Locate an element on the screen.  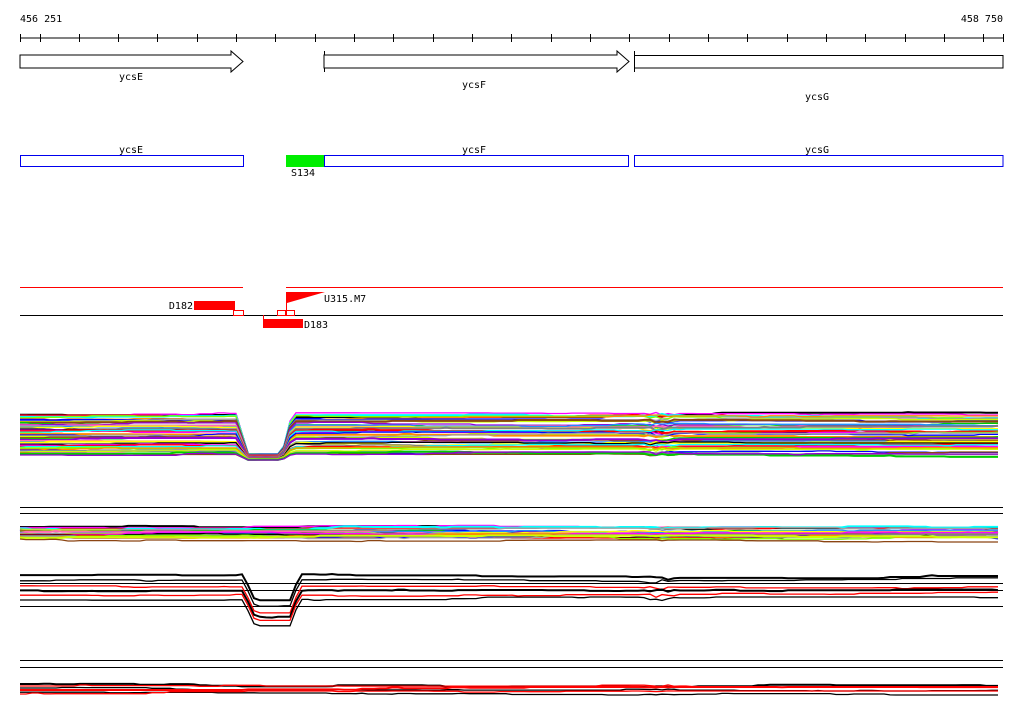
coordinate-ruler is located at coordinates (512, 38).